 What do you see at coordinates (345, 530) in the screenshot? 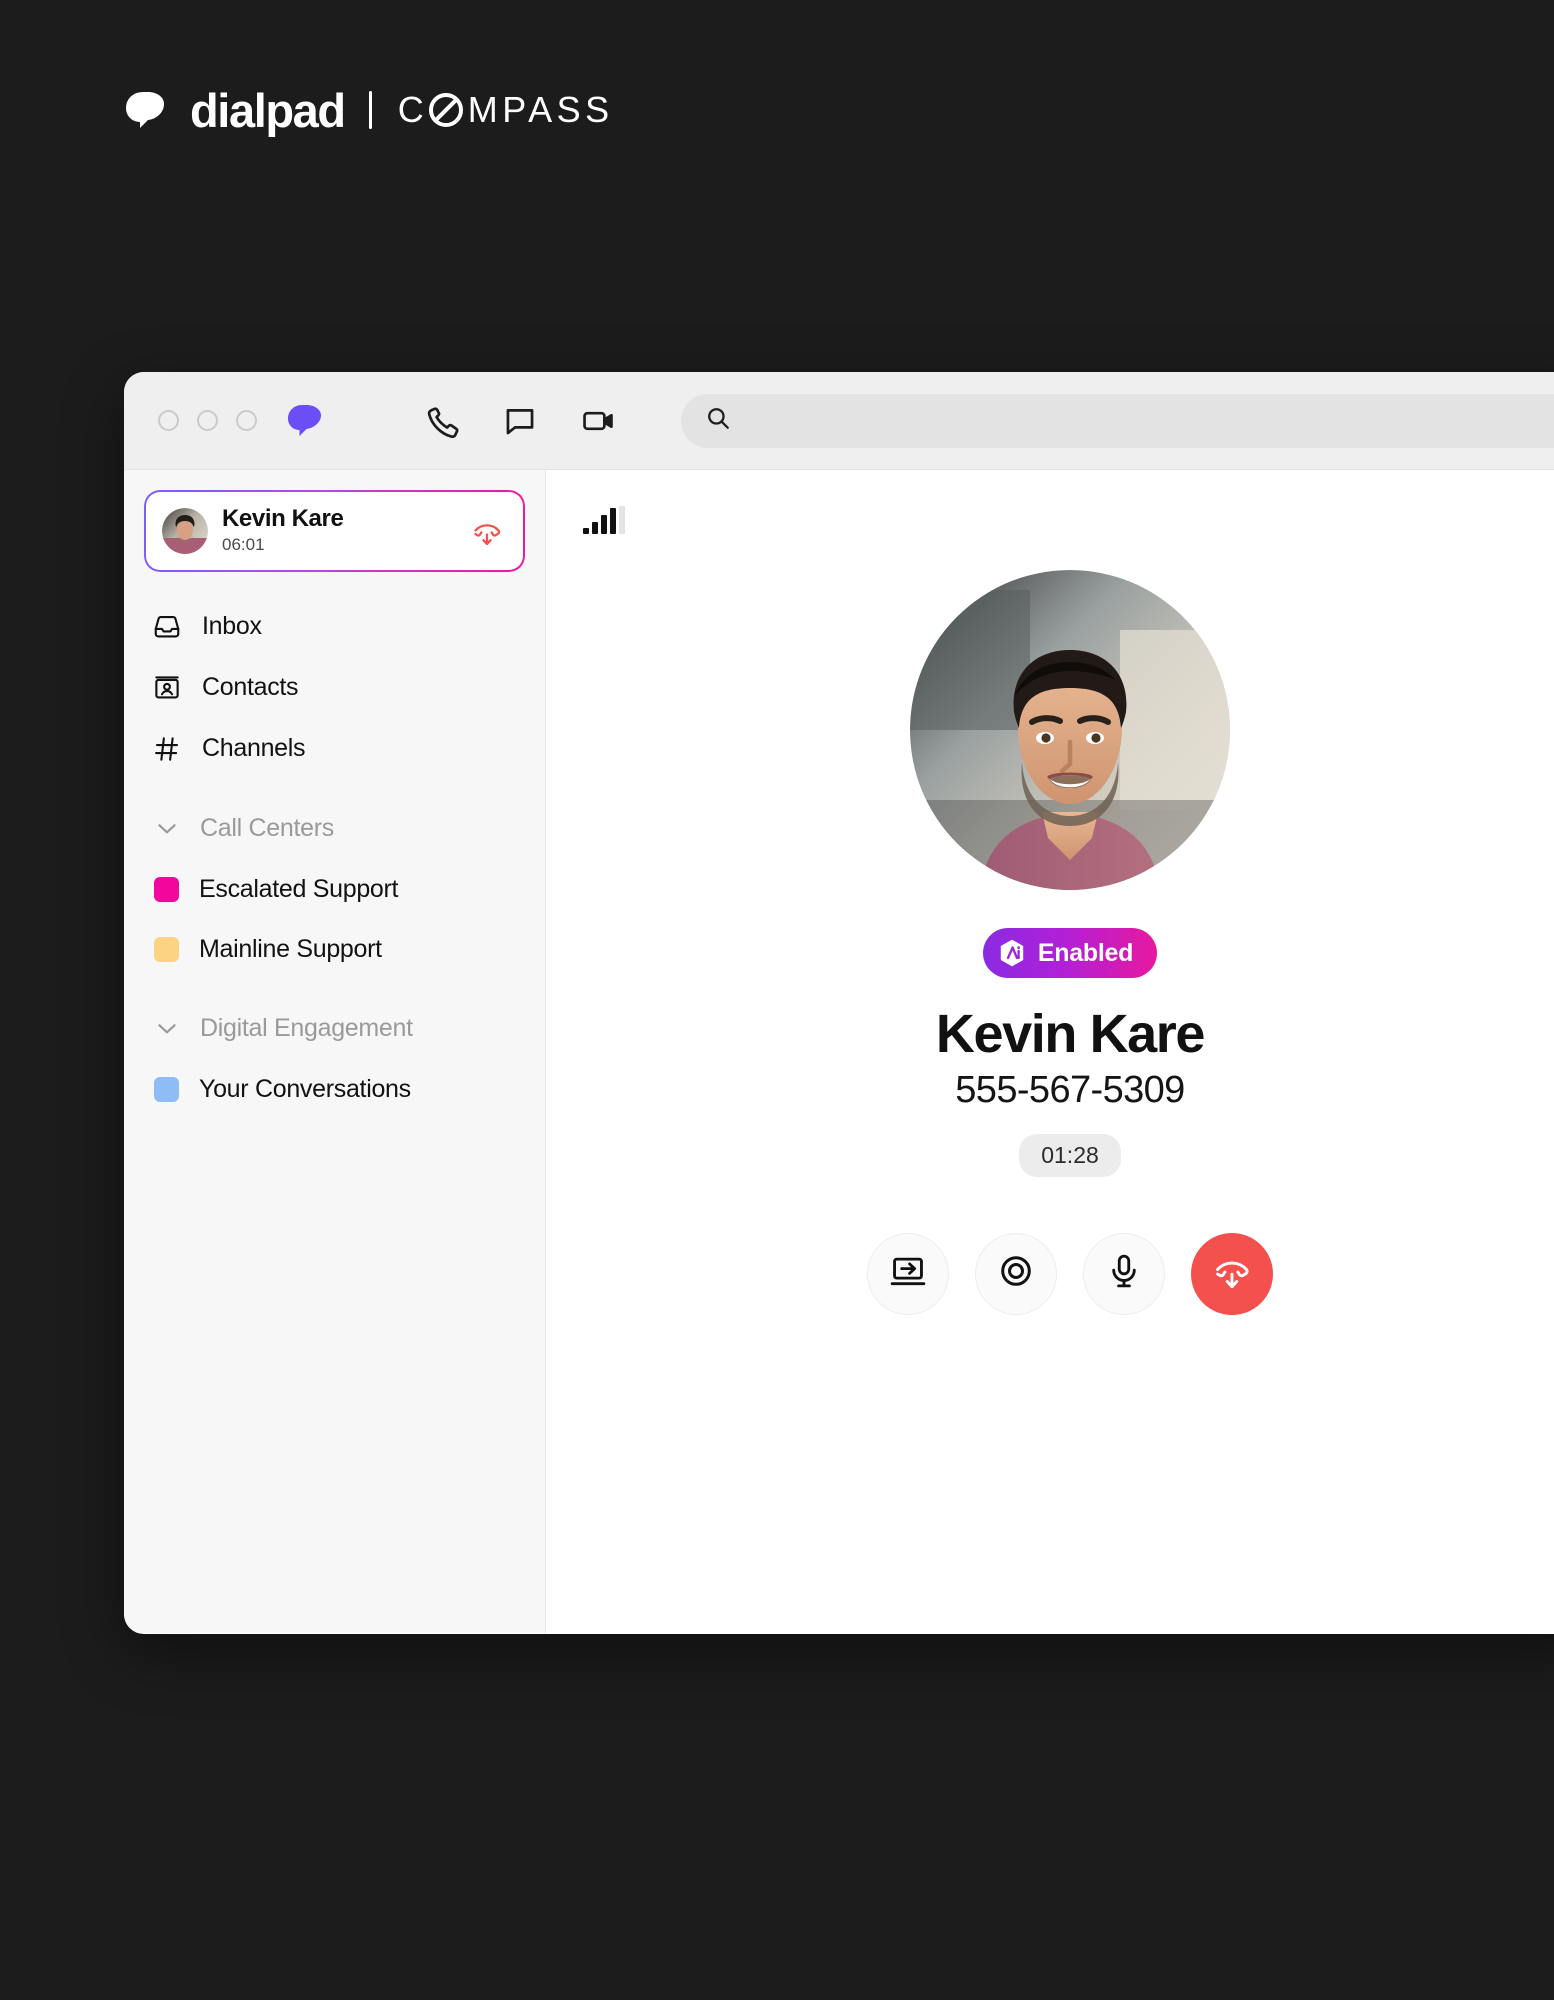
I see `active-call-info: Kevin Kare 06:01` at bounding box center [345, 530].